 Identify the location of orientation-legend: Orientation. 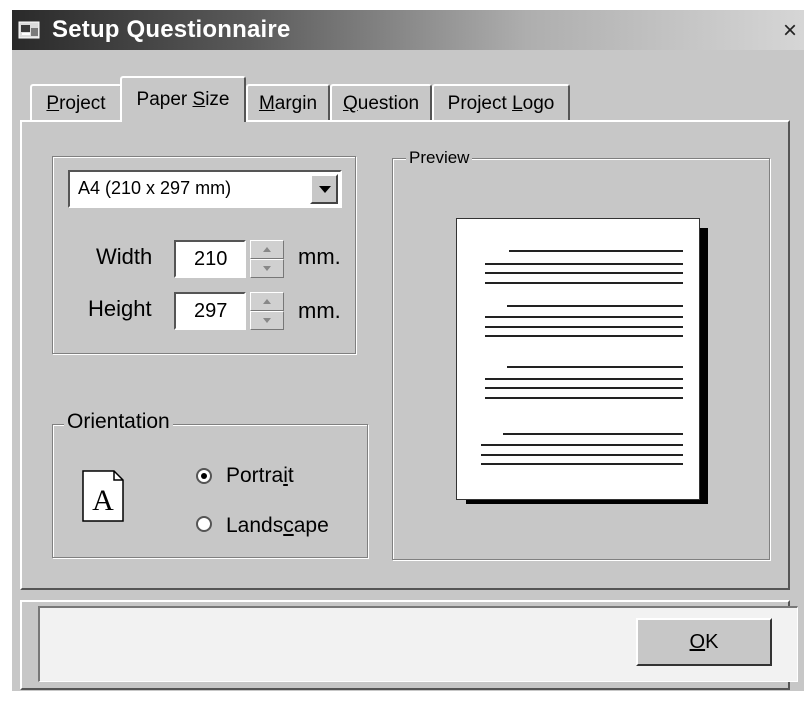
(118, 422).